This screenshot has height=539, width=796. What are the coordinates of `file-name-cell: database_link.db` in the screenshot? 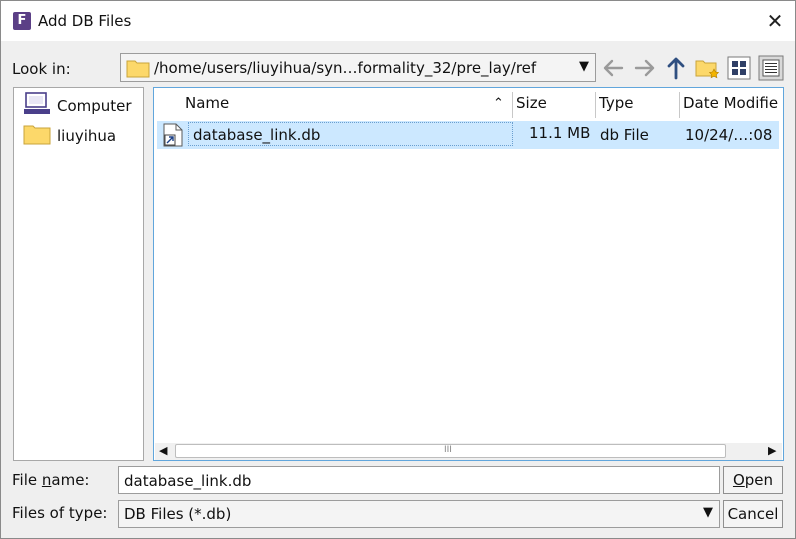 It's located at (257, 135).